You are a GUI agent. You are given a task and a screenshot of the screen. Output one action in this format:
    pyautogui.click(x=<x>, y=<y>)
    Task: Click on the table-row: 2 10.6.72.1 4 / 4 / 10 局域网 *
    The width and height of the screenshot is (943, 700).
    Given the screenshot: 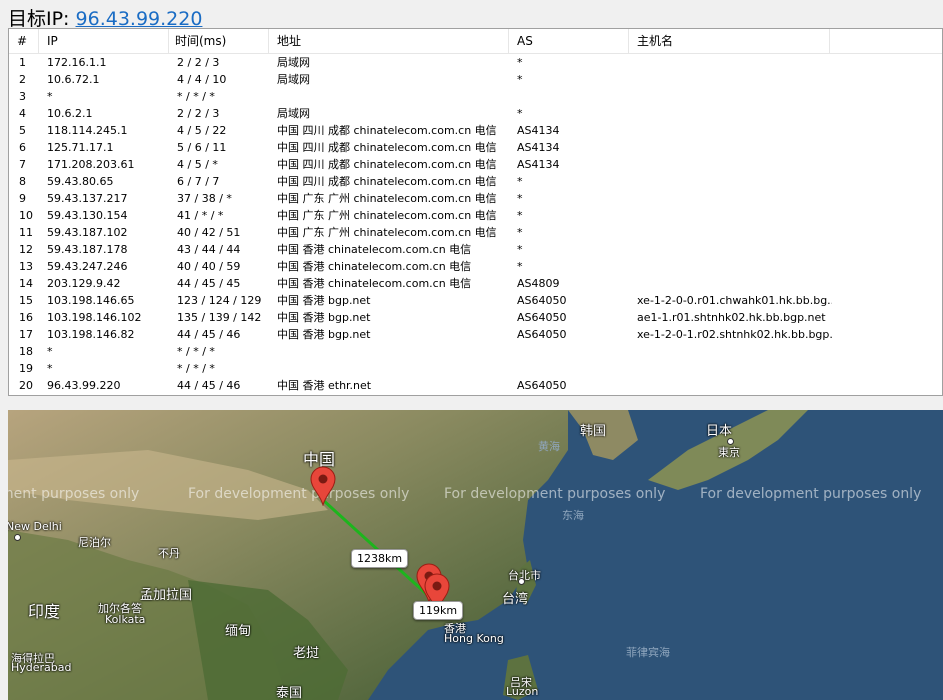 What is the action you would take?
    pyautogui.click(x=475, y=79)
    